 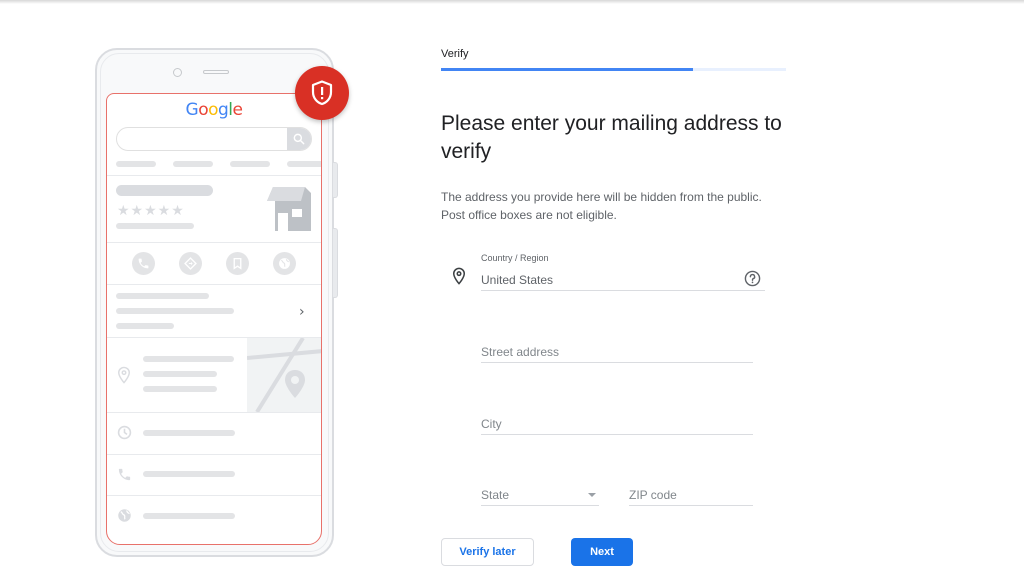 I want to click on search-icon, so click(x=299, y=139).